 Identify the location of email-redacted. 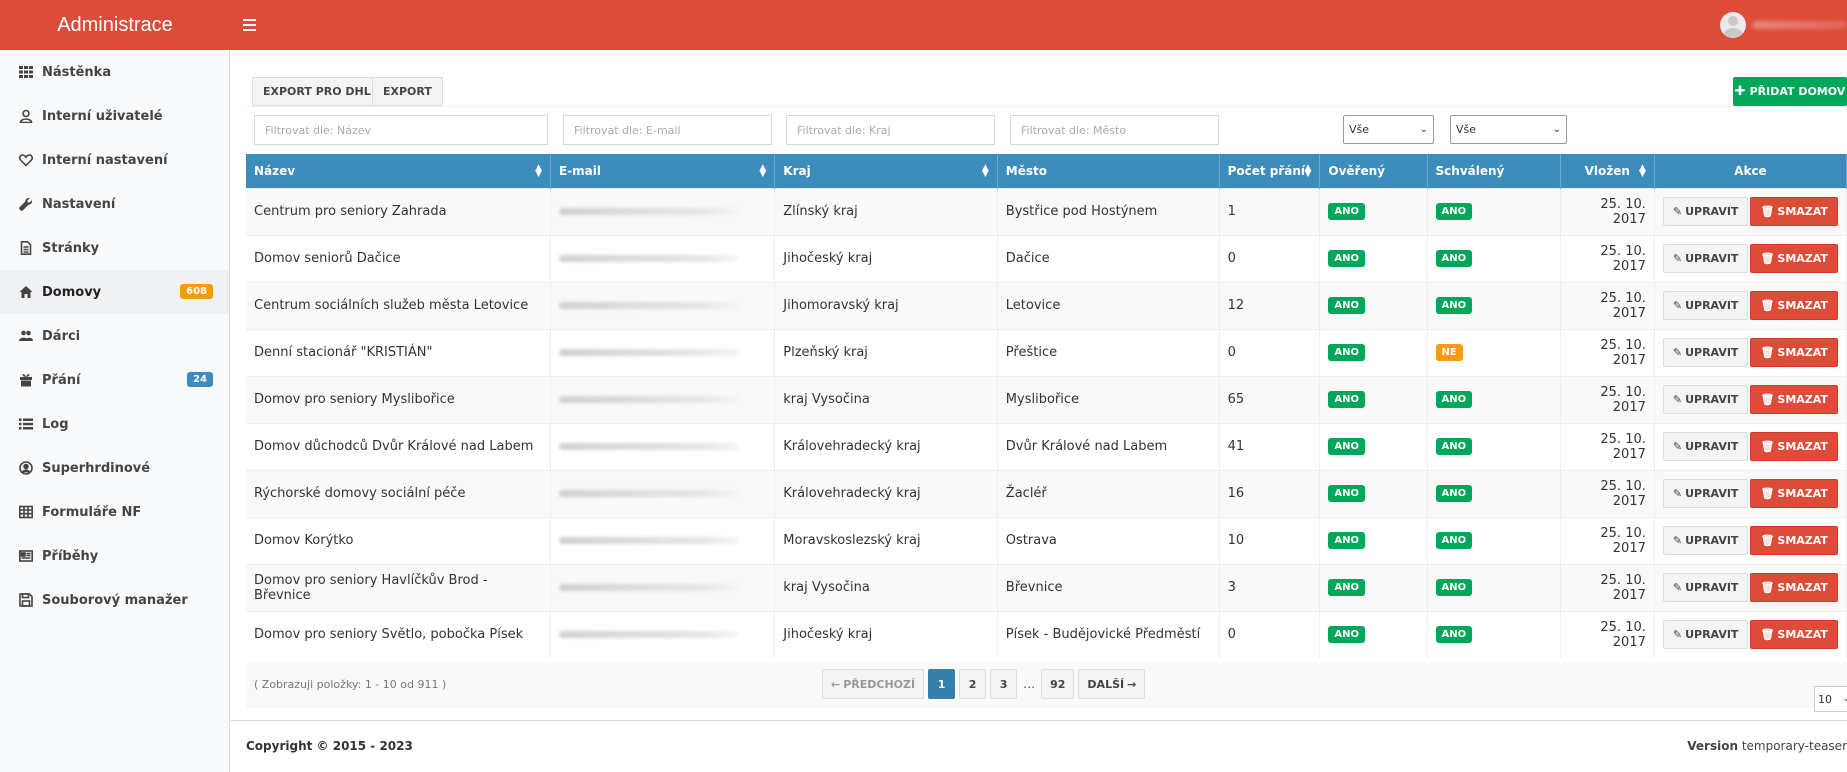
(648, 305).